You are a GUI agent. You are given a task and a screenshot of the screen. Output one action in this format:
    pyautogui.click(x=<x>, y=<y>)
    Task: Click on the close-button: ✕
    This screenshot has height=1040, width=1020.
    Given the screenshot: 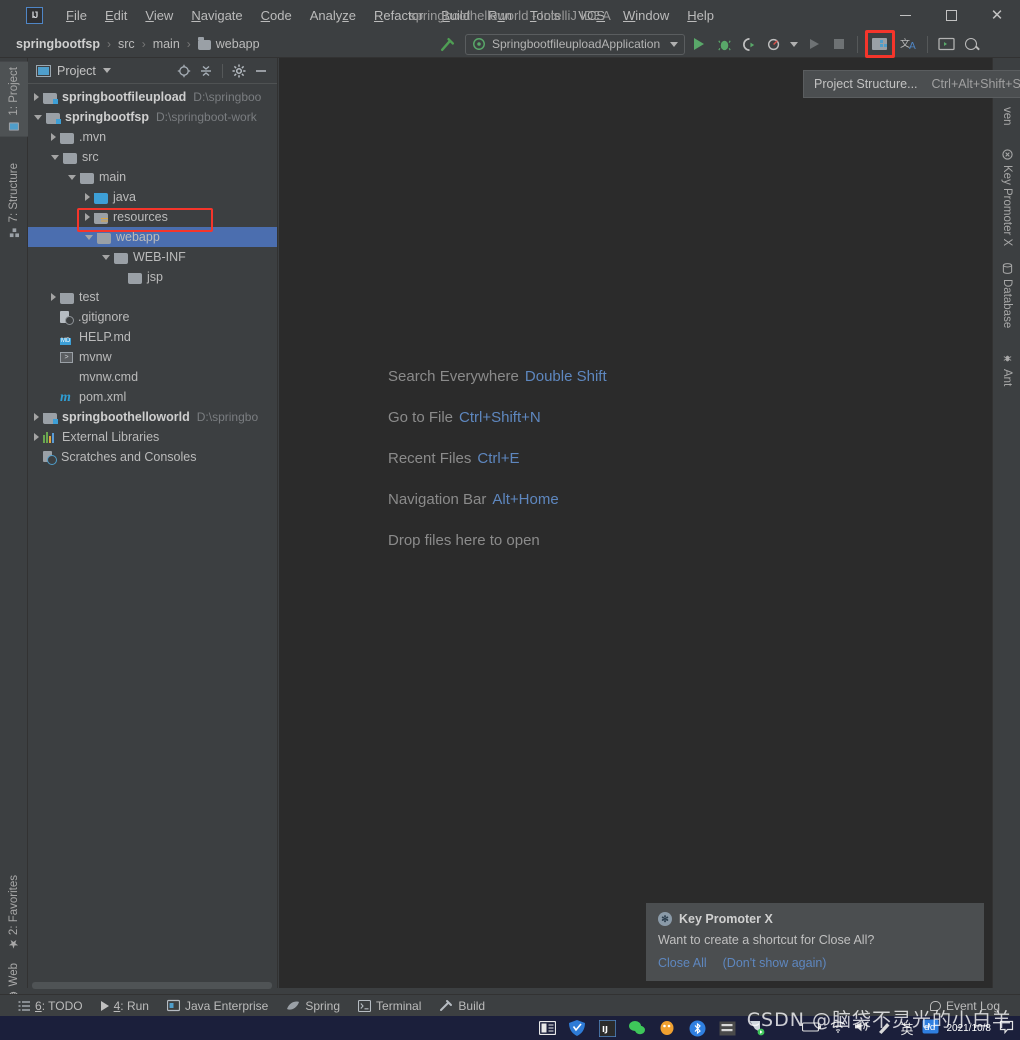 What is the action you would take?
    pyautogui.click(x=997, y=15)
    